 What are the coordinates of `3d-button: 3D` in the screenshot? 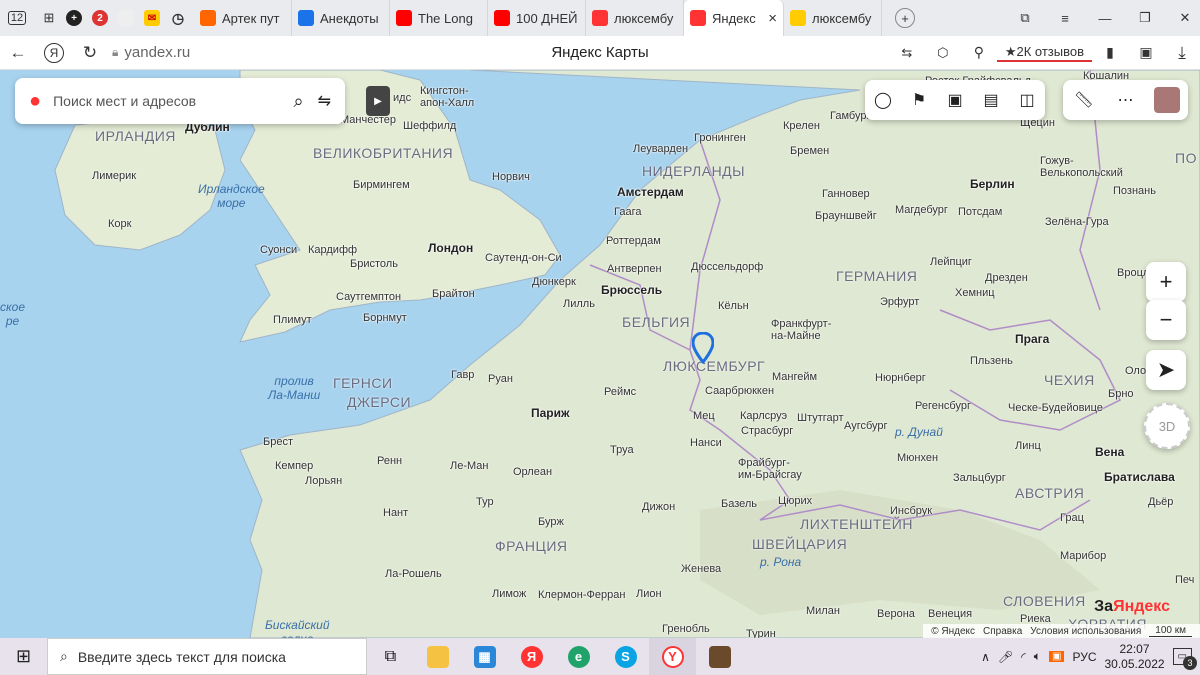 It's located at (1167, 426).